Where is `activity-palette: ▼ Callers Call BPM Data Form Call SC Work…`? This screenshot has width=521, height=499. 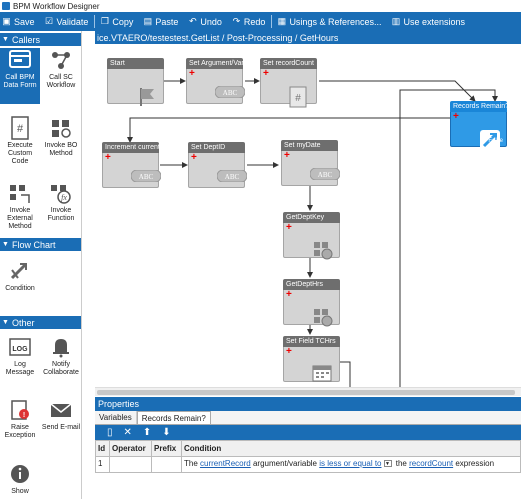
activity-palette: ▼ Callers Call BPM Data Form Call SC Work… is located at coordinates (41, 265).